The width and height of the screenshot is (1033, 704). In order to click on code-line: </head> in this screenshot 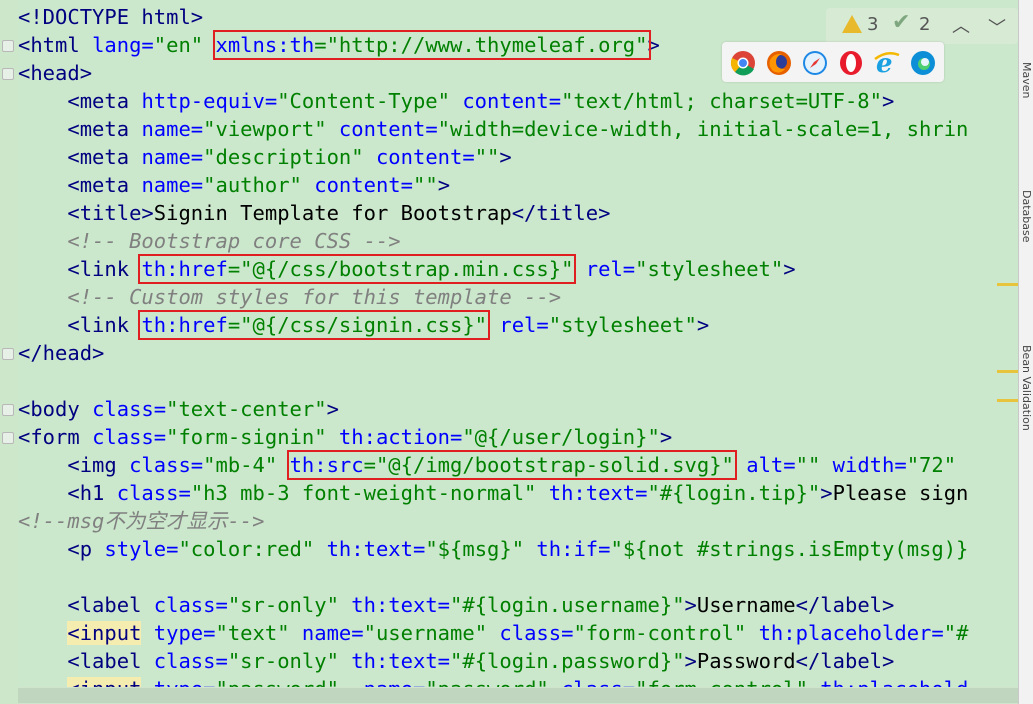, I will do `click(61, 353)`.